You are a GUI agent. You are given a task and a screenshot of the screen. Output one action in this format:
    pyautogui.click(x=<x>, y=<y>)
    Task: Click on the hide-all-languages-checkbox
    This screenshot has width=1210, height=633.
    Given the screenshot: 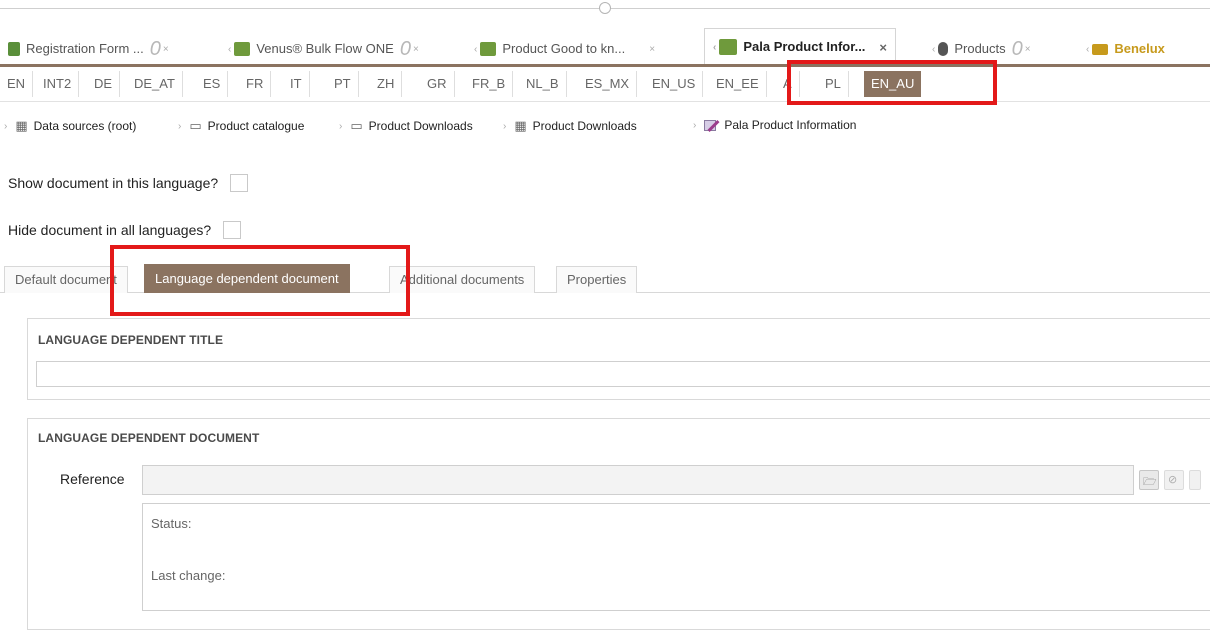 What is the action you would take?
    pyautogui.click(x=232, y=230)
    